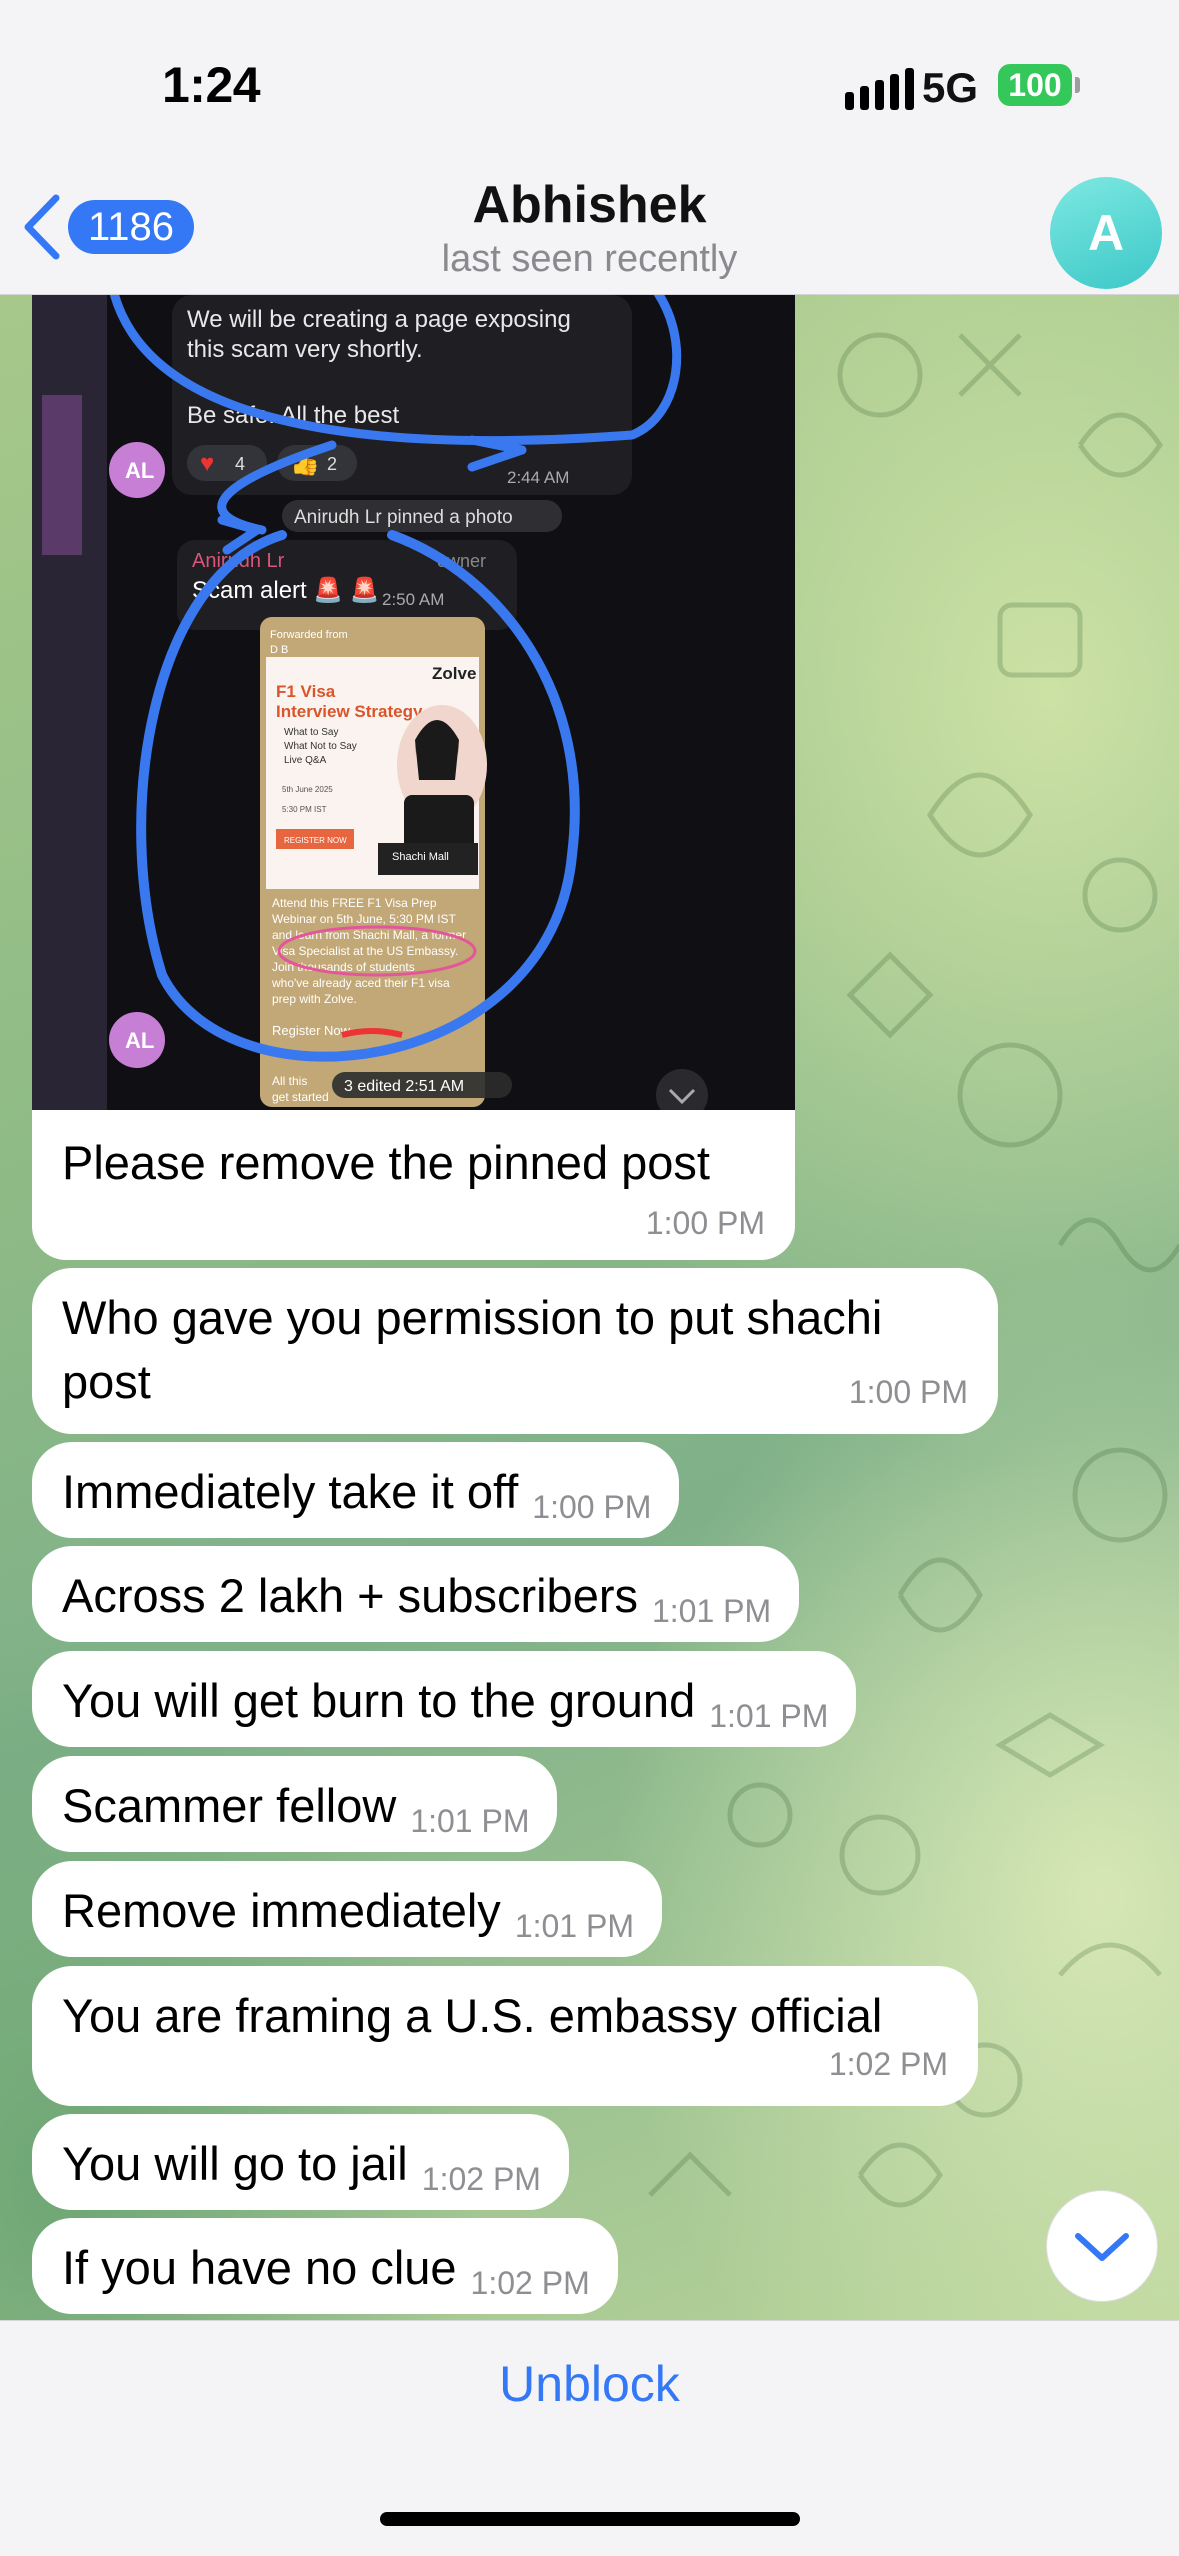 The height and width of the screenshot is (2556, 1179). What do you see at coordinates (1106, 233) in the screenshot?
I see `contact-avatar: A` at bounding box center [1106, 233].